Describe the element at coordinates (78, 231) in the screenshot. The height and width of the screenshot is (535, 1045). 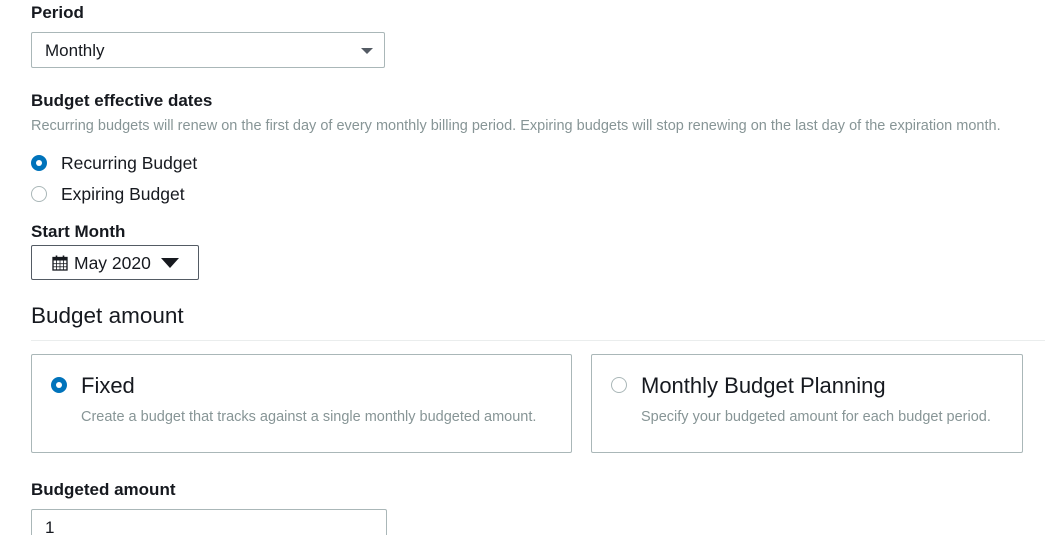
I see `start-month-label: Start Month` at that location.